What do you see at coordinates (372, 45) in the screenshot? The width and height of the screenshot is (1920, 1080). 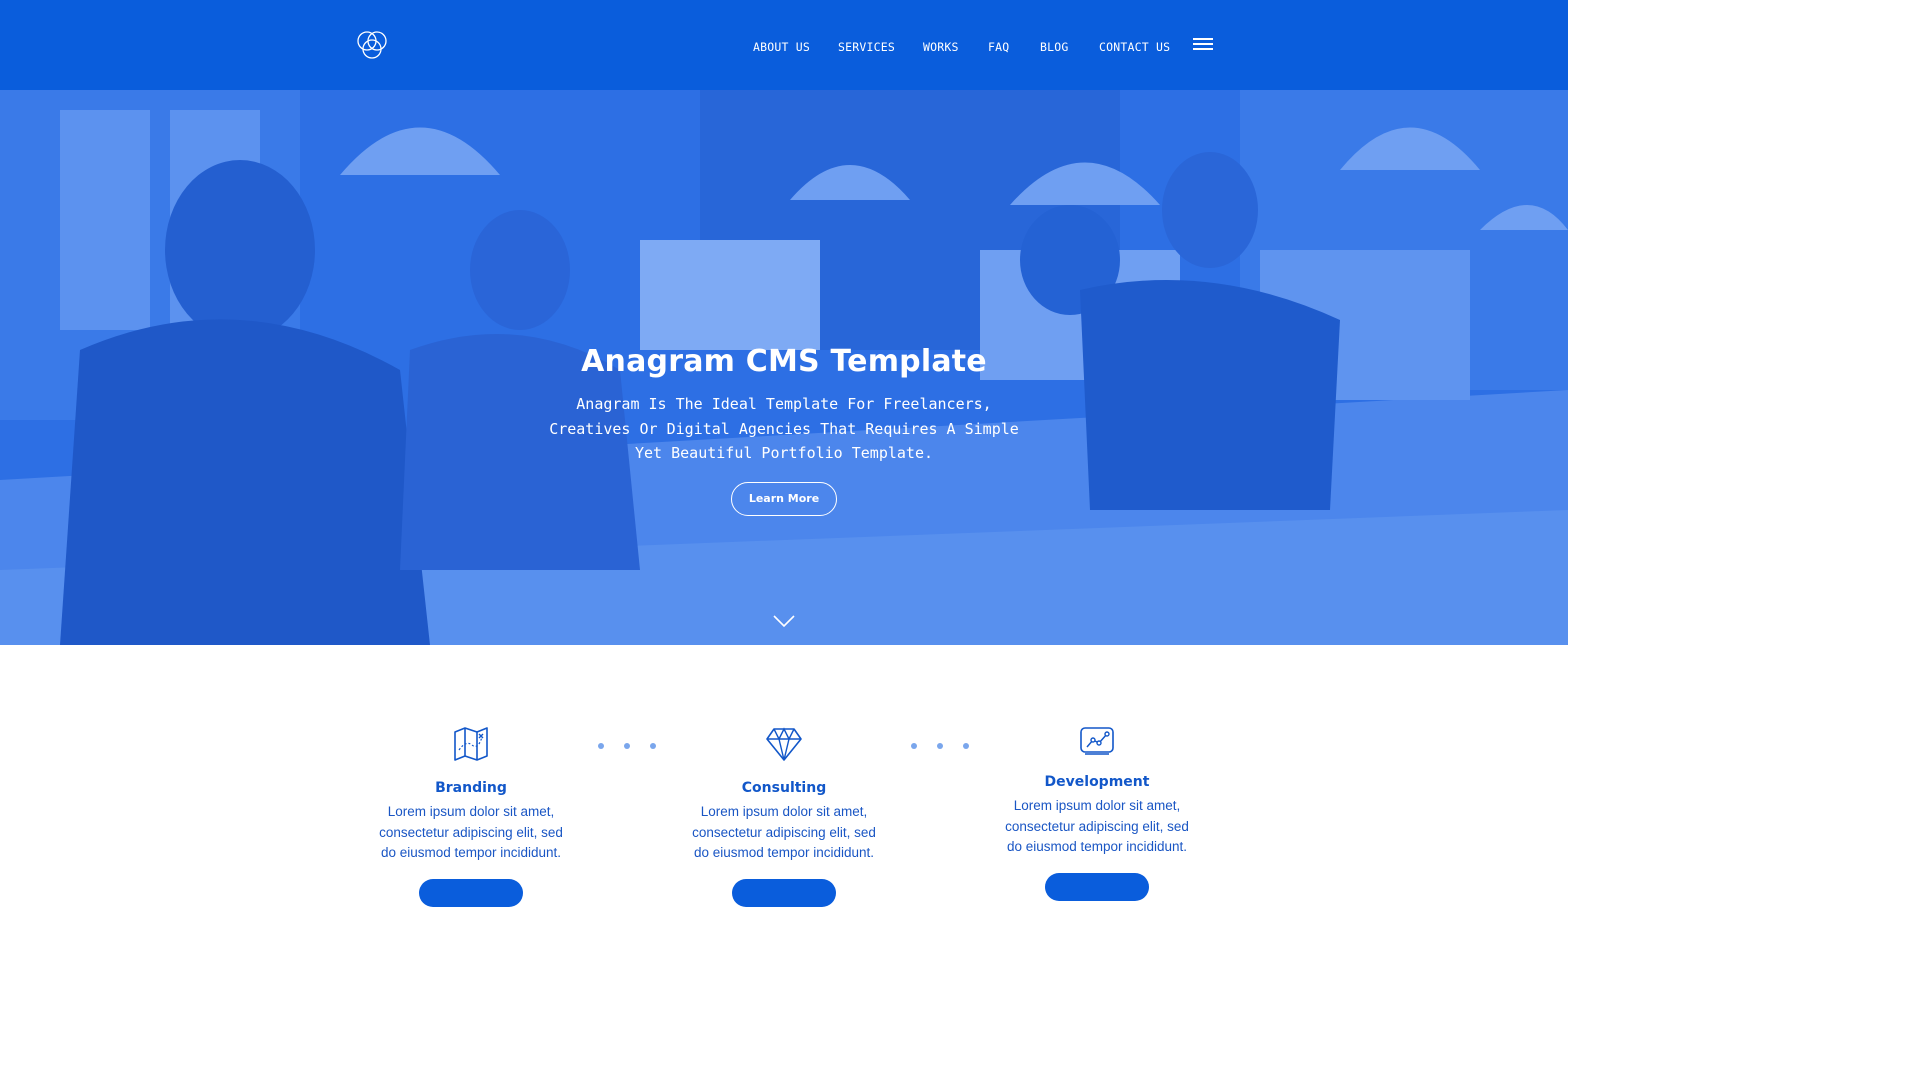 I see `logo-icon` at bounding box center [372, 45].